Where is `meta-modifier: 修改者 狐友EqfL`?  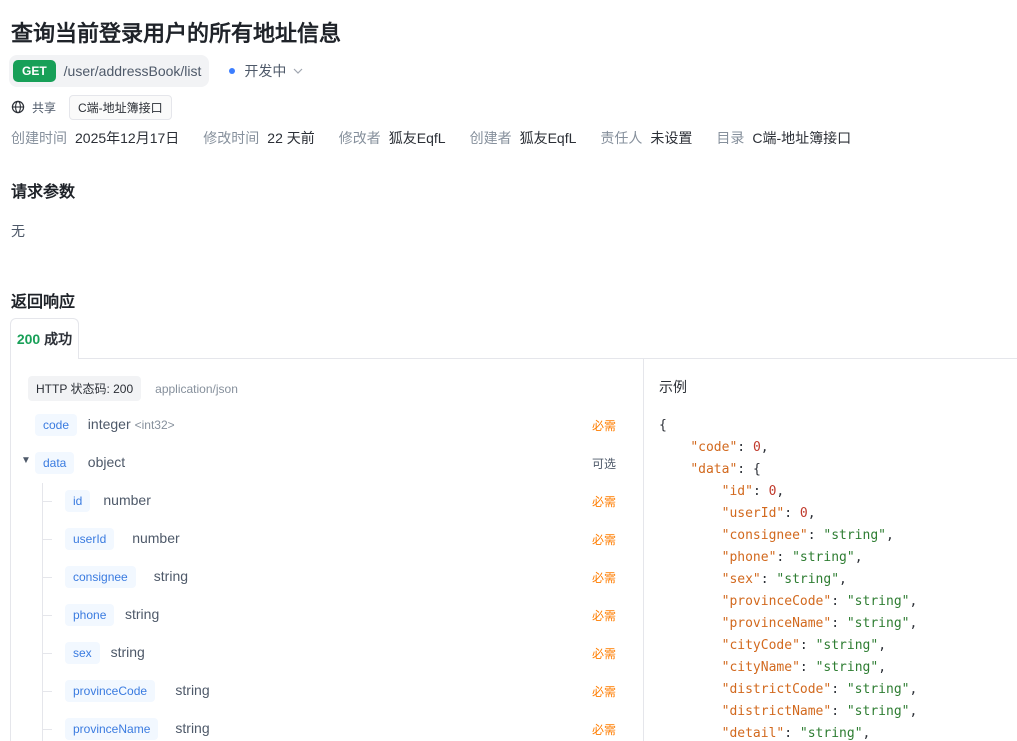 meta-modifier: 修改者 狐友EqfL is located at coordinates (392, 138).